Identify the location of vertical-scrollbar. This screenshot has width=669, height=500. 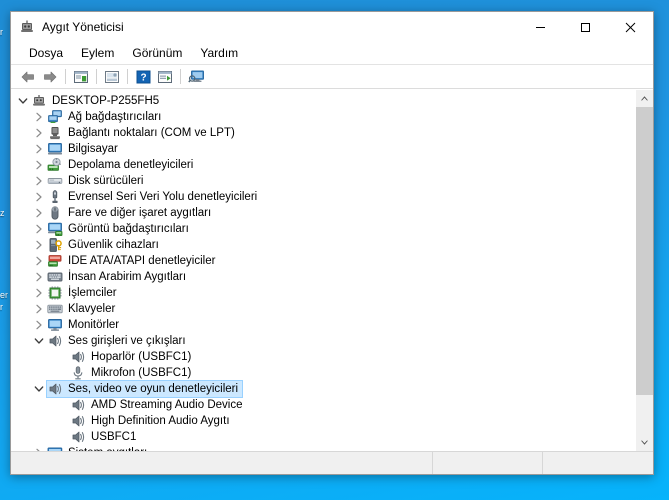
(644, 270).